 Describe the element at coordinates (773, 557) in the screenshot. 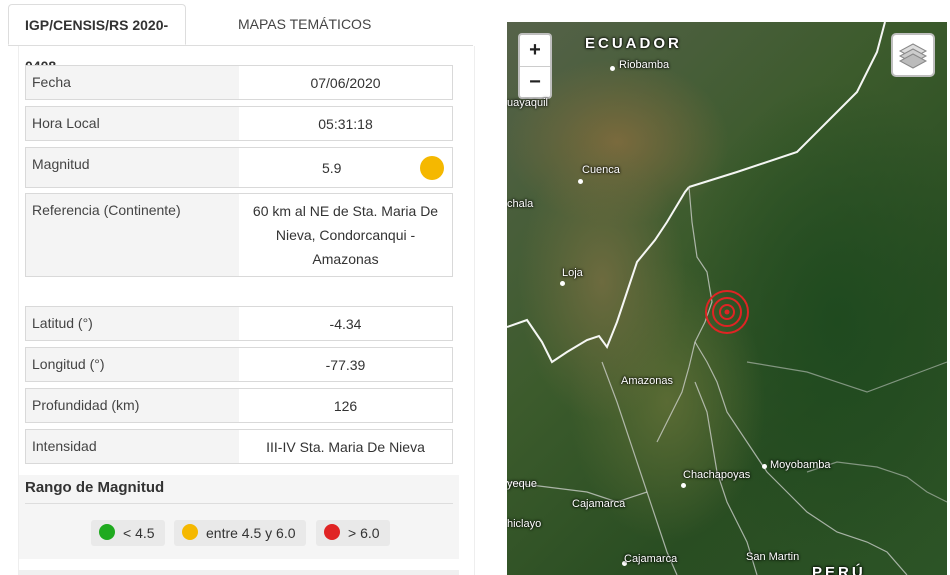

I see `label-san-martin: San Martin` at that location.